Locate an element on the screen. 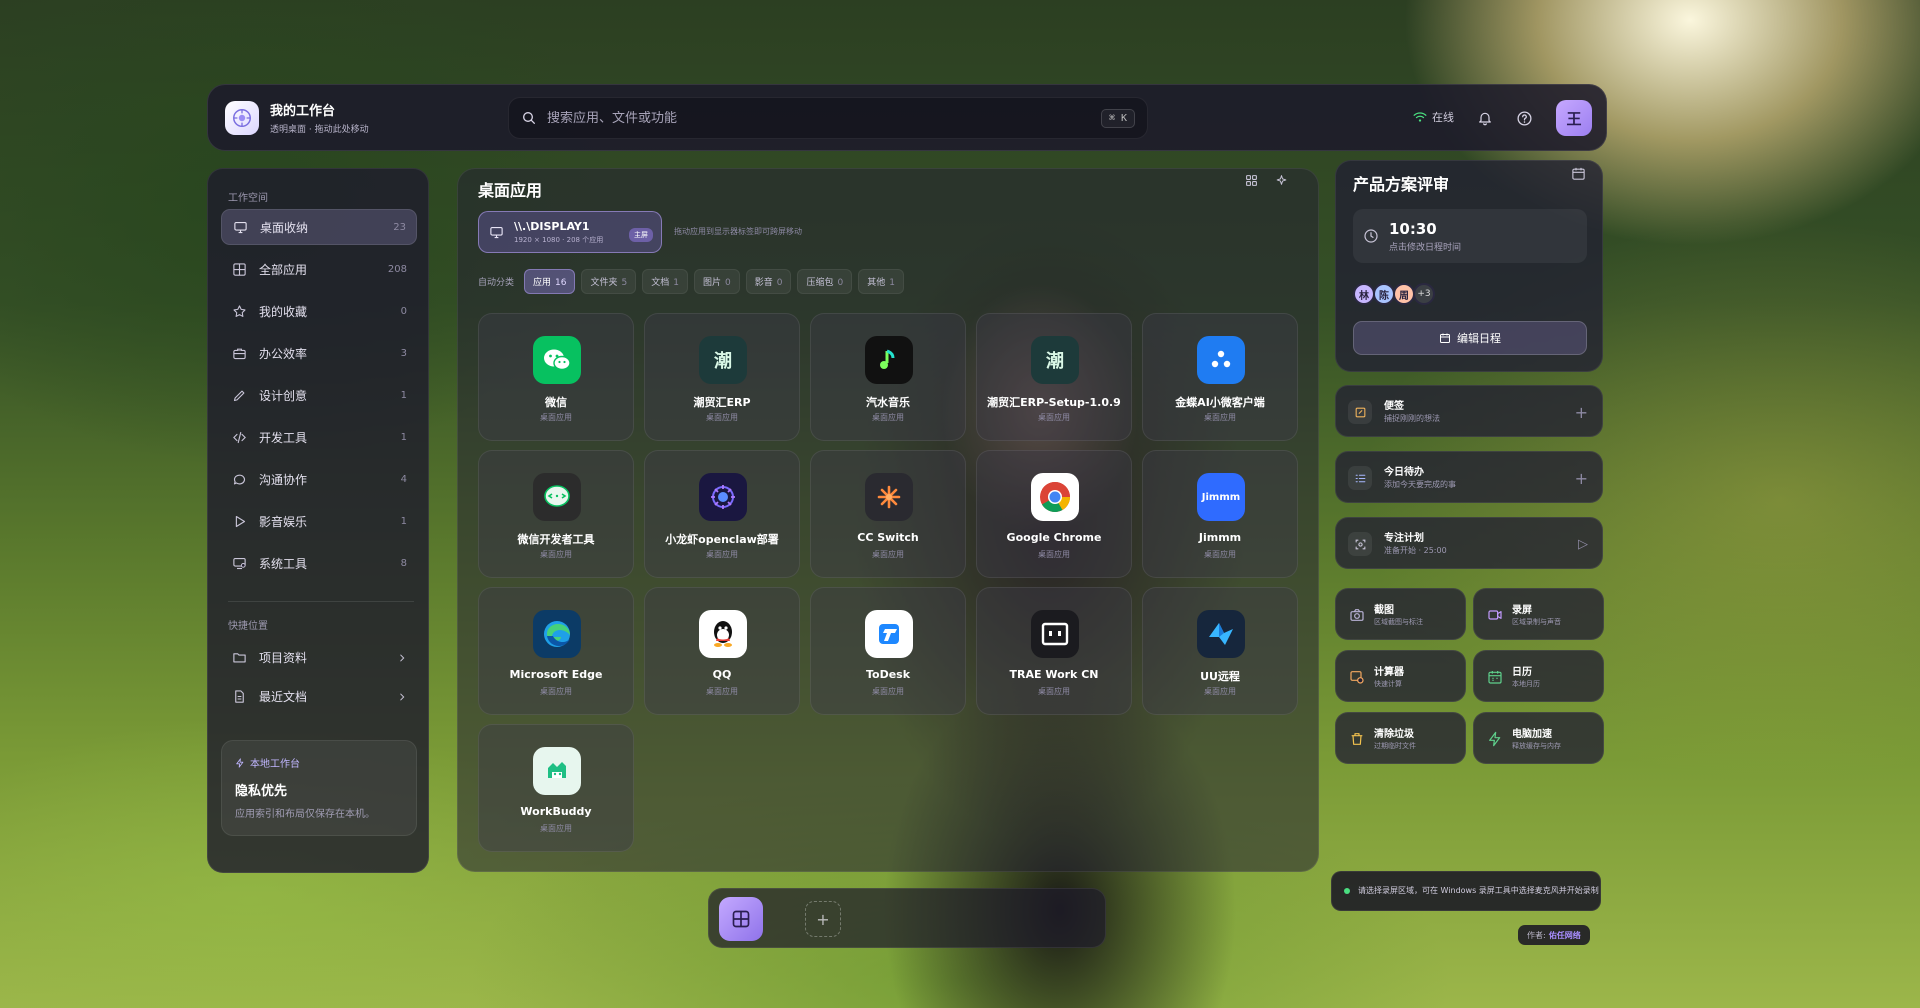  sparkle-icon is located at coordinates (1281, 180).